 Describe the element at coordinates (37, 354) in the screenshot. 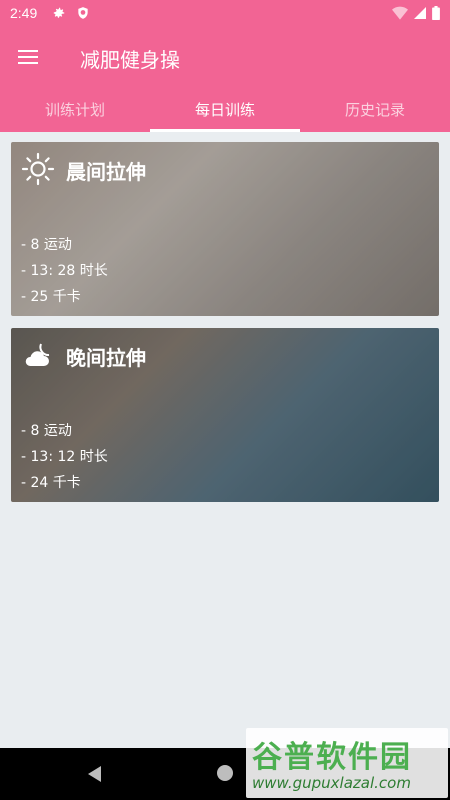

I see `moon-cloud-icon` at that location.